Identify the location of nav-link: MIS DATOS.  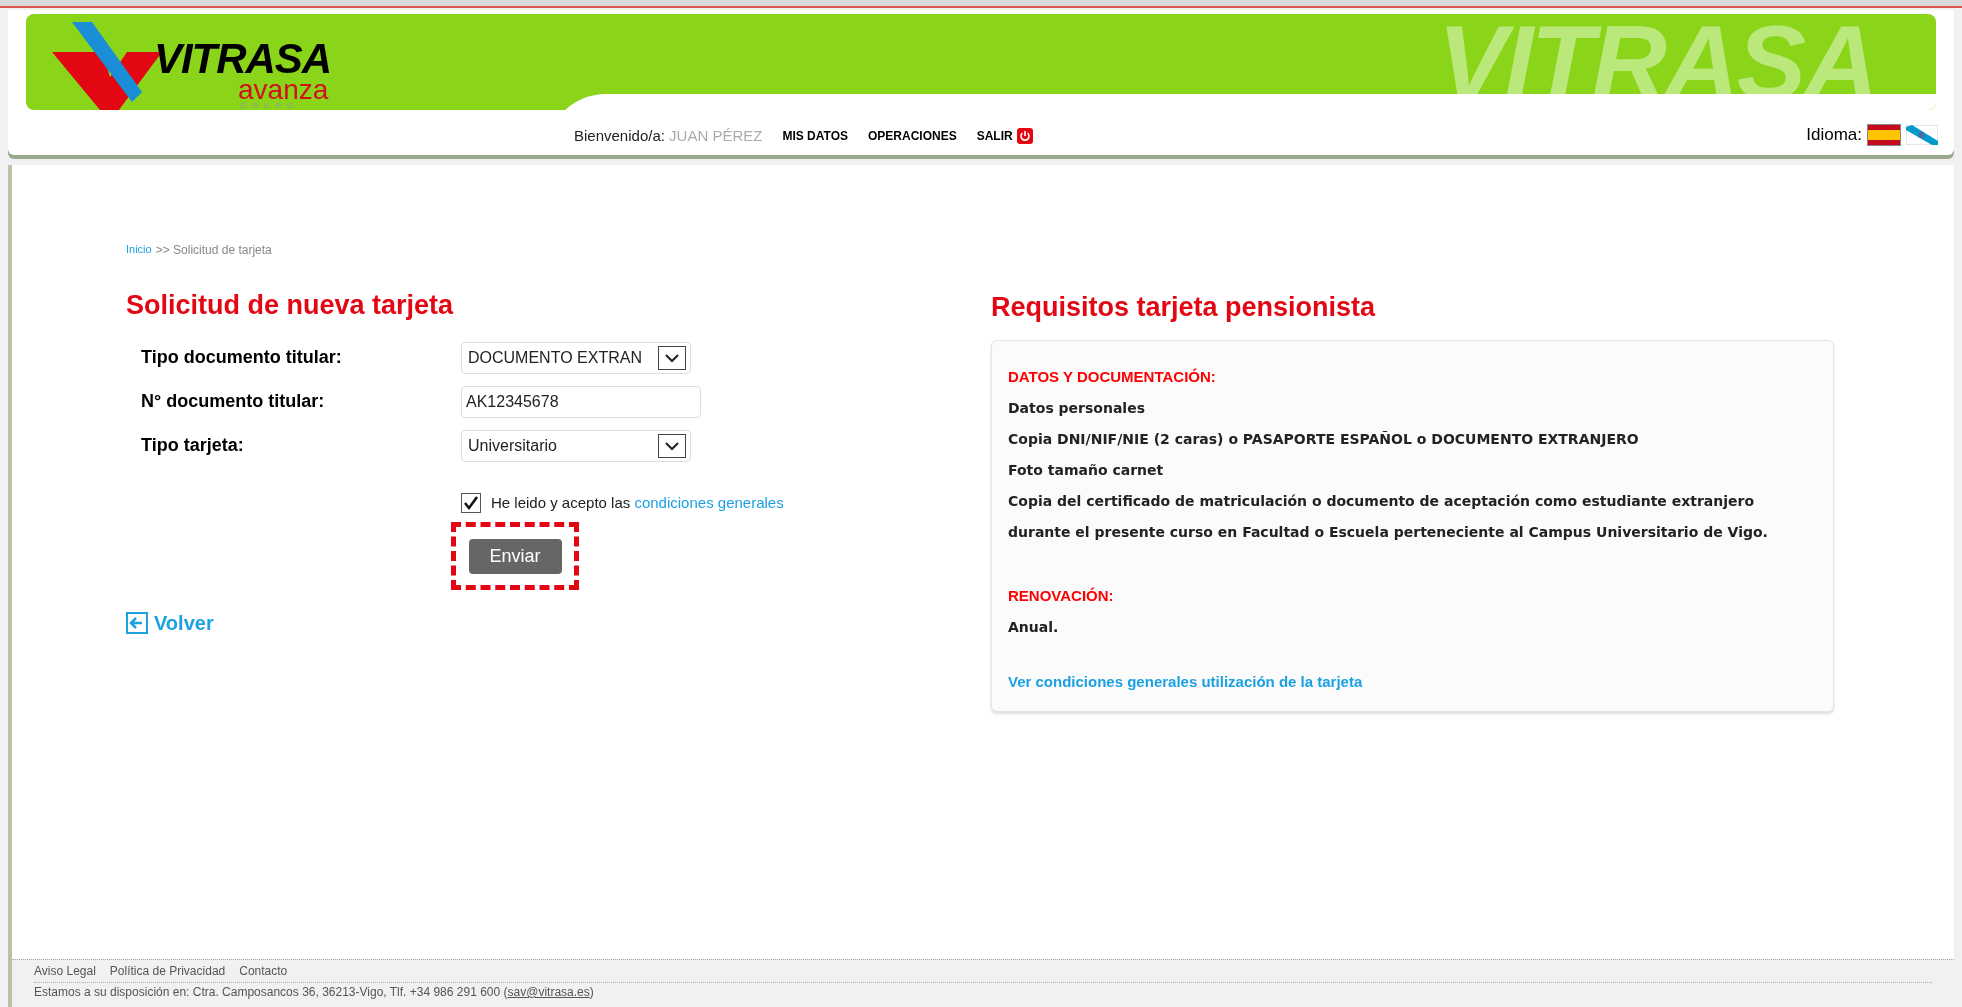
(815, 136).